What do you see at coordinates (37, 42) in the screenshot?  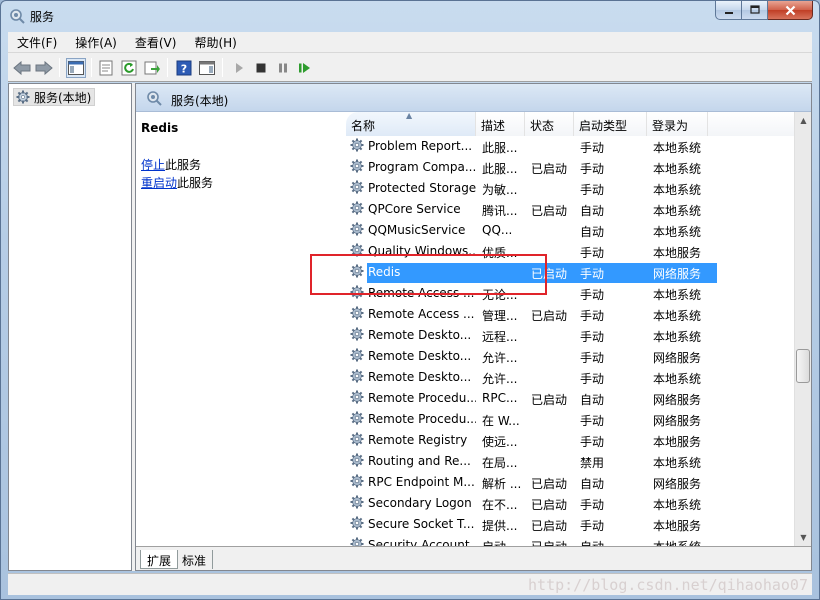 I see `menu-file: 文件(F)` at bounding box center [37, 42].